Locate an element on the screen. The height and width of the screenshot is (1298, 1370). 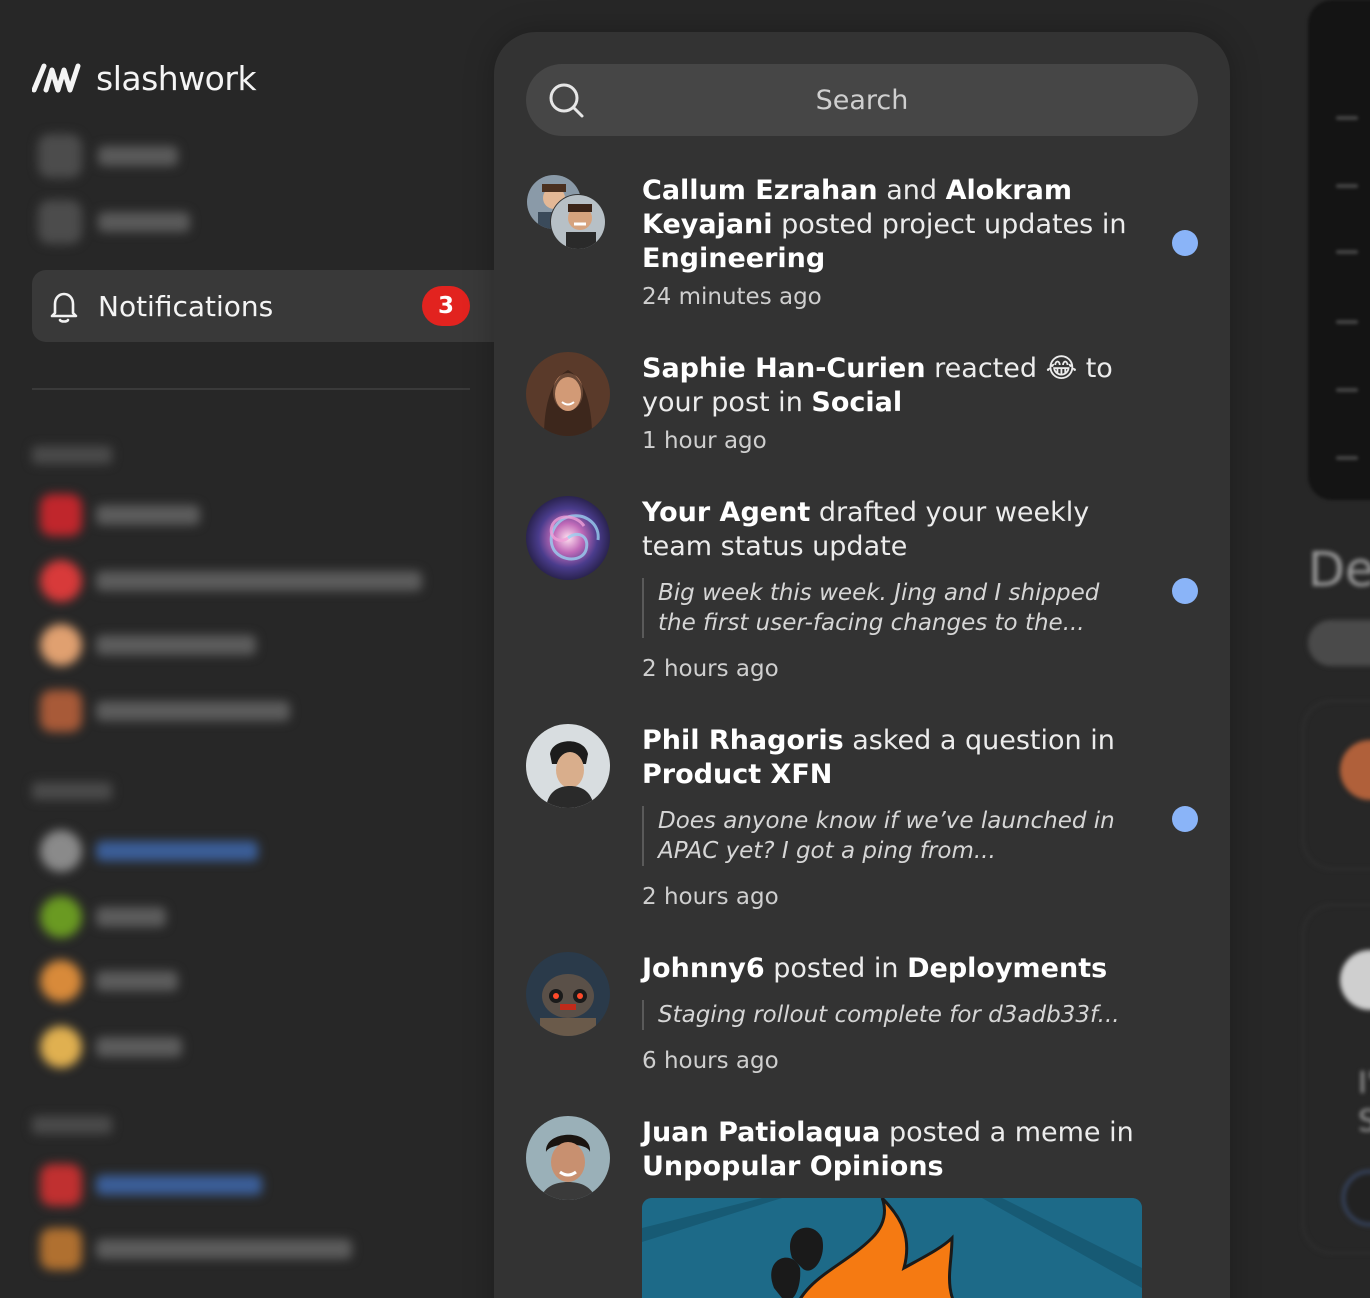
detail-text: I'r is located at coordinates (1364, 1083).